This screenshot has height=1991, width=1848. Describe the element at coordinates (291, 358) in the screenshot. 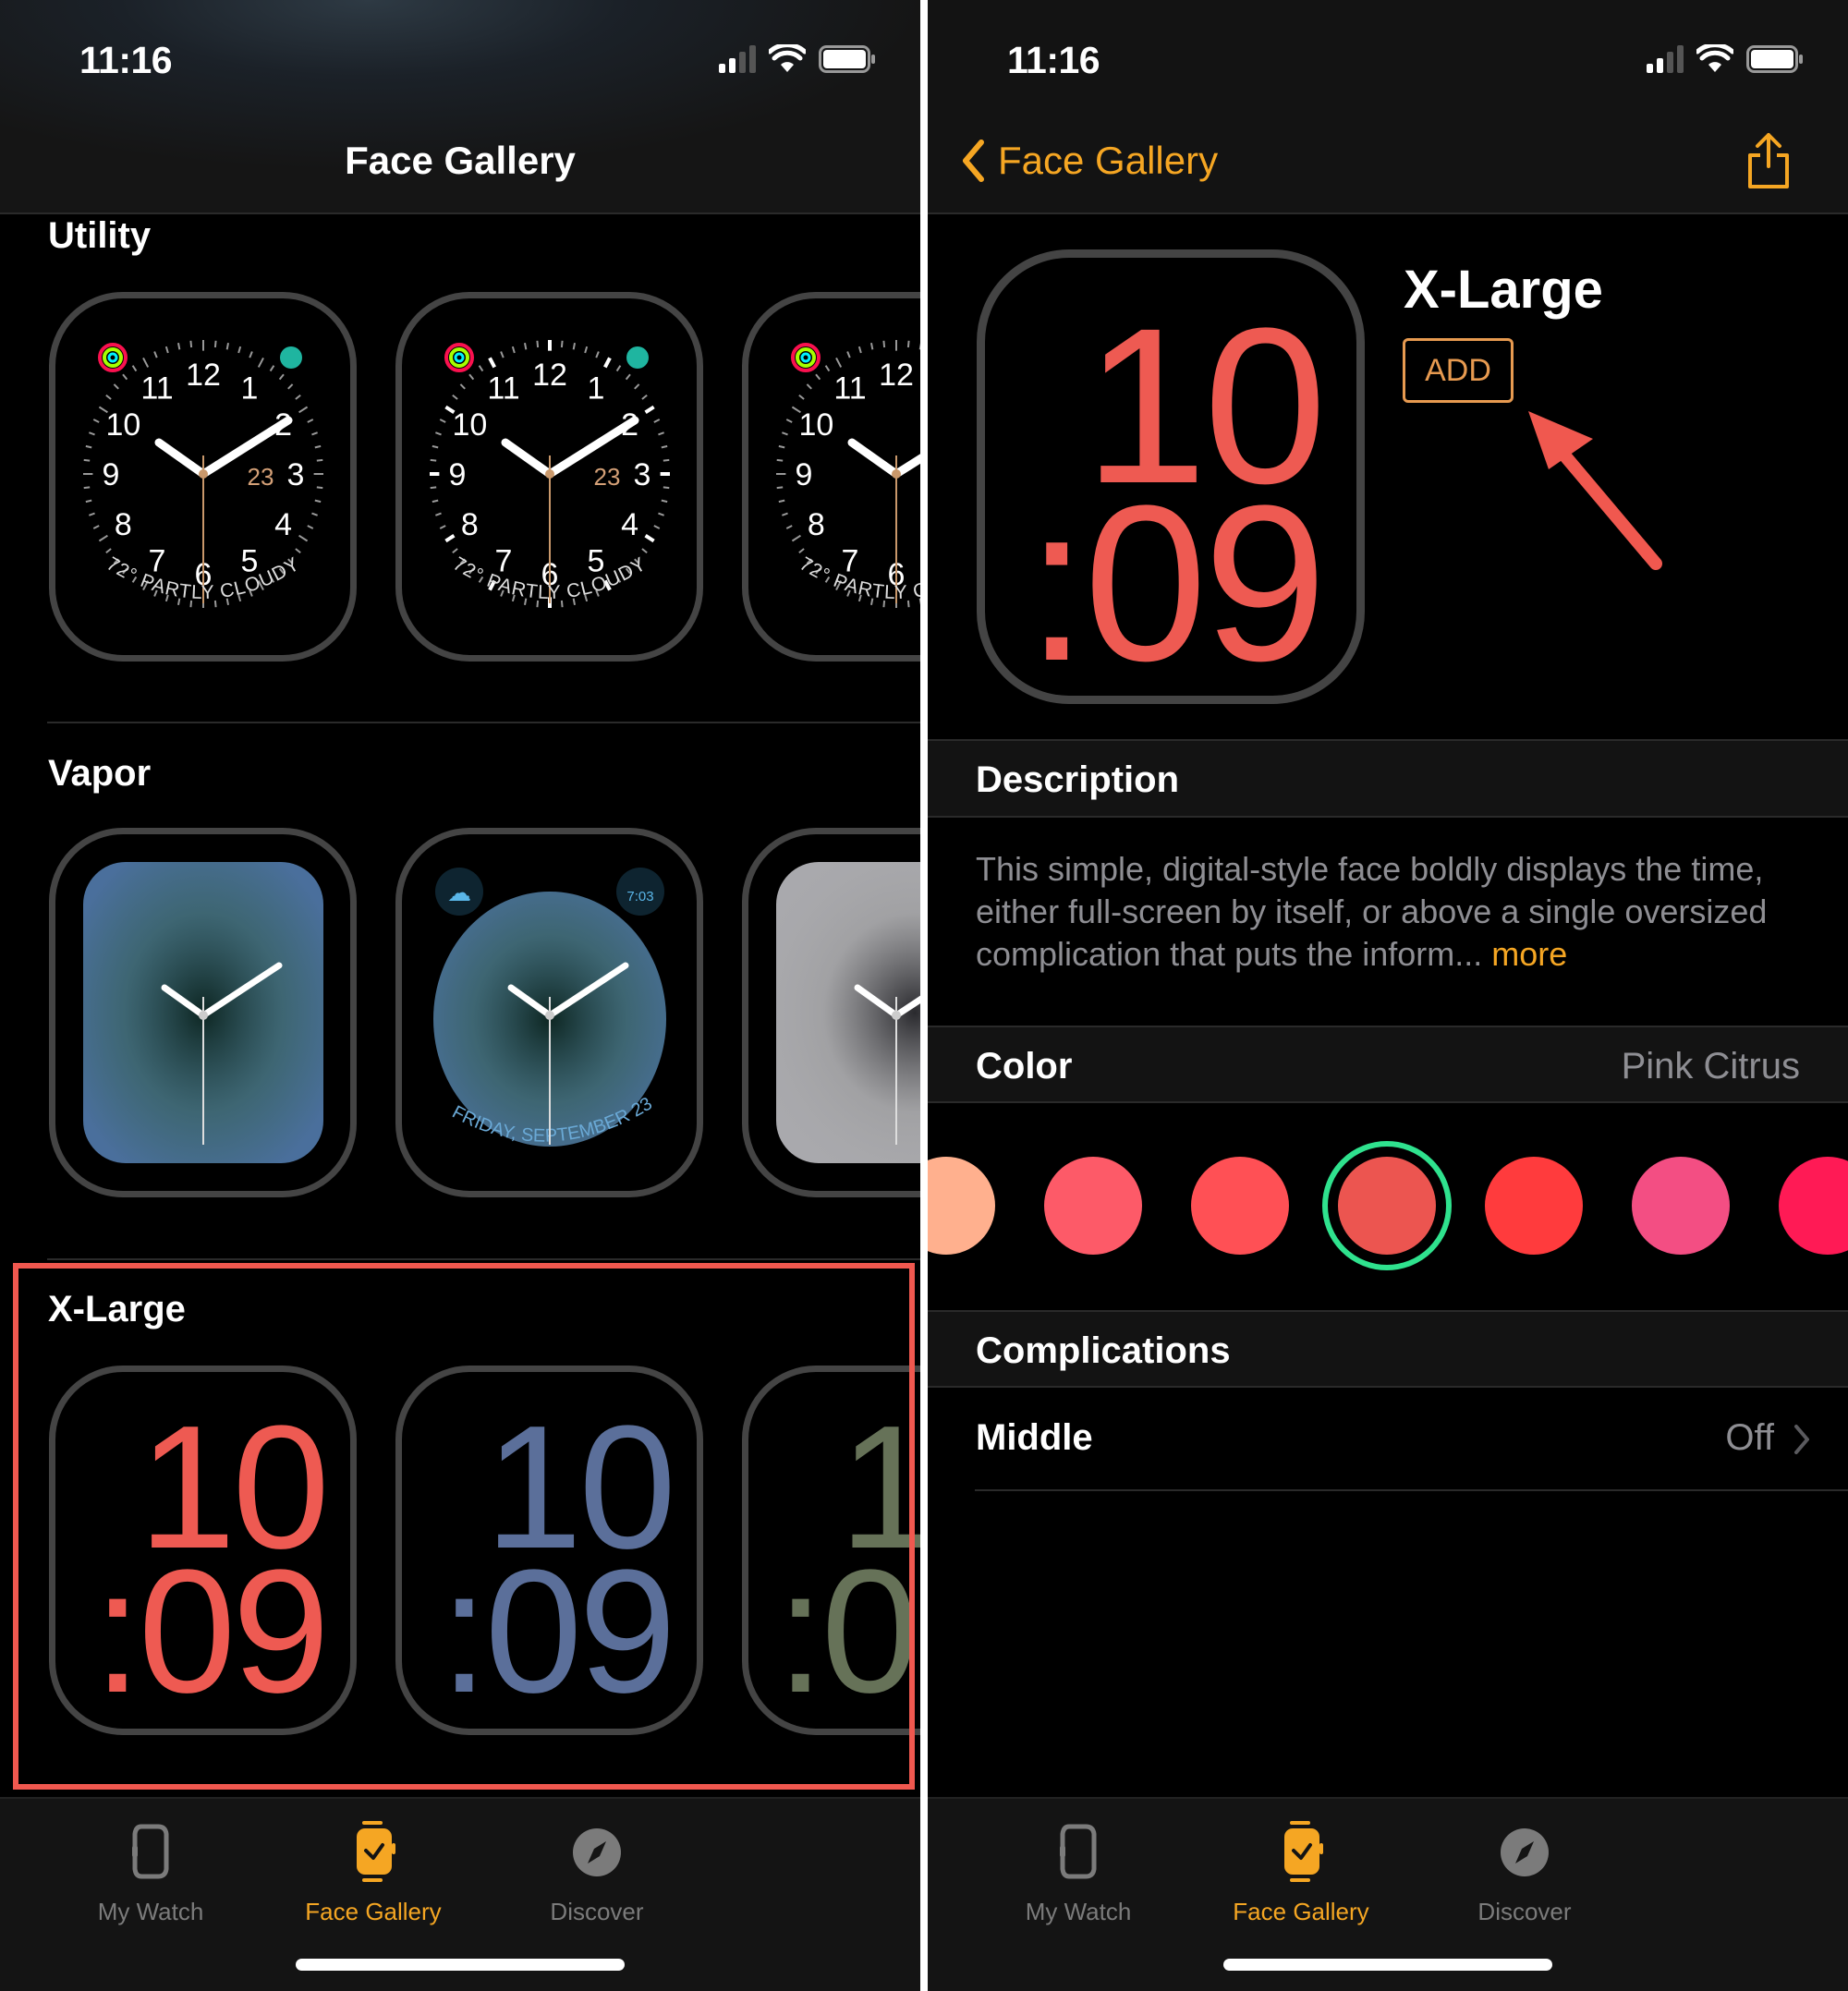

I see `breathe-icon` at that location.